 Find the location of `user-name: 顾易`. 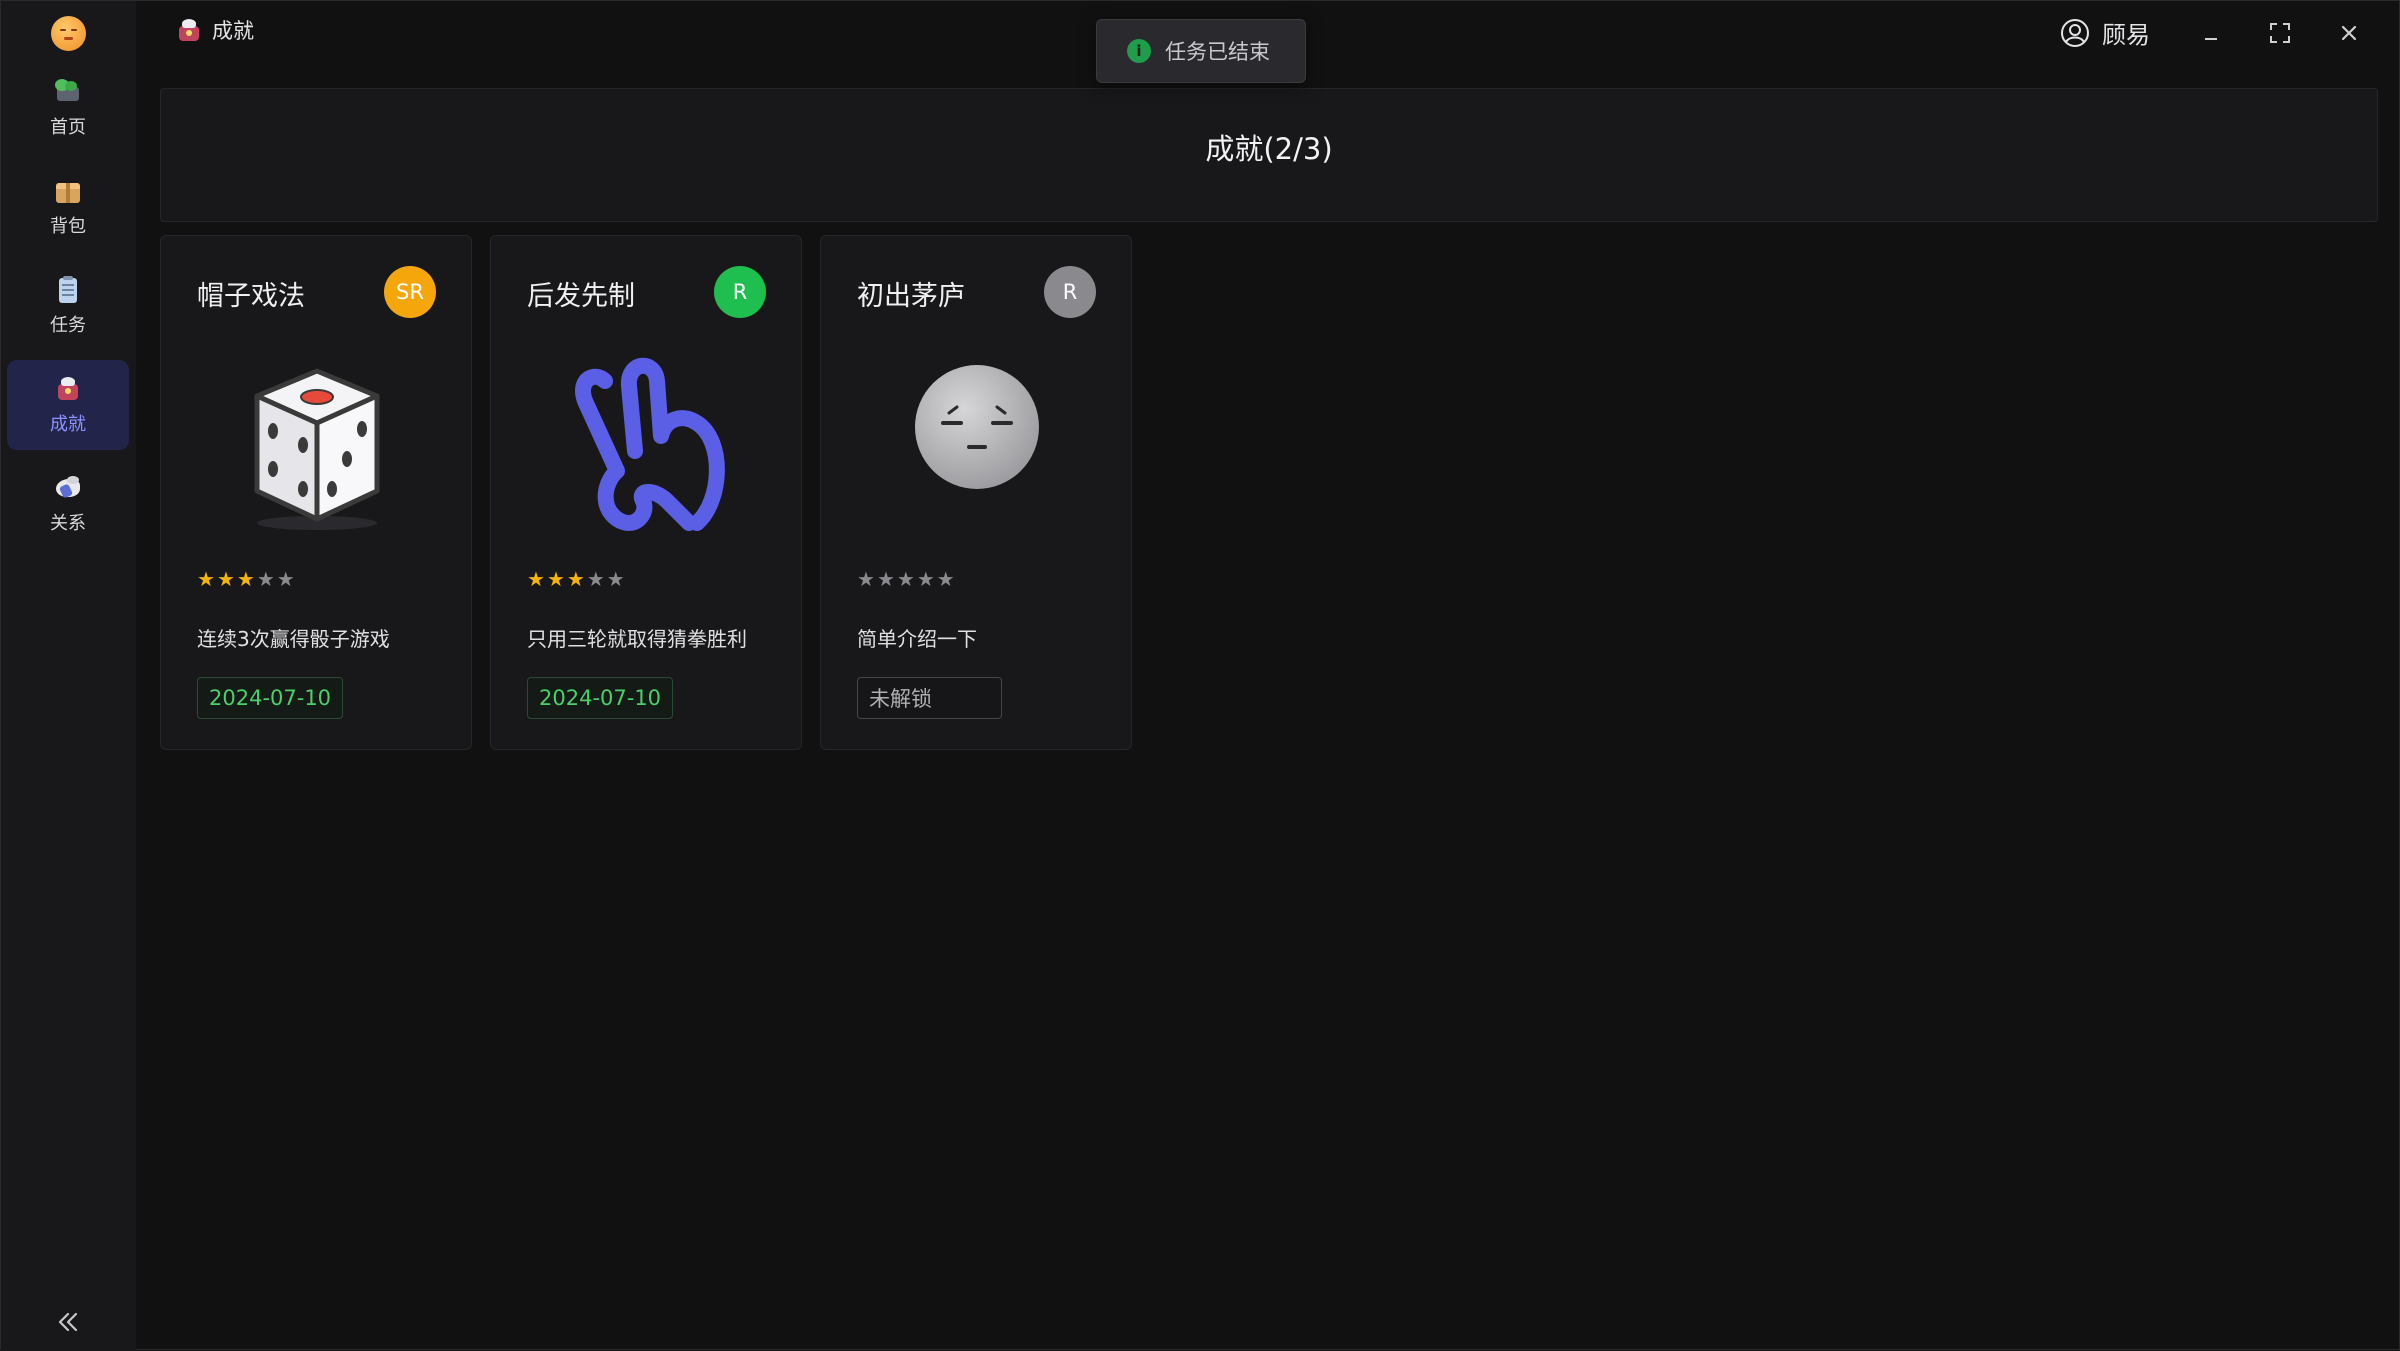

user-name: 顾易 is located at coordinates (2126, 35).